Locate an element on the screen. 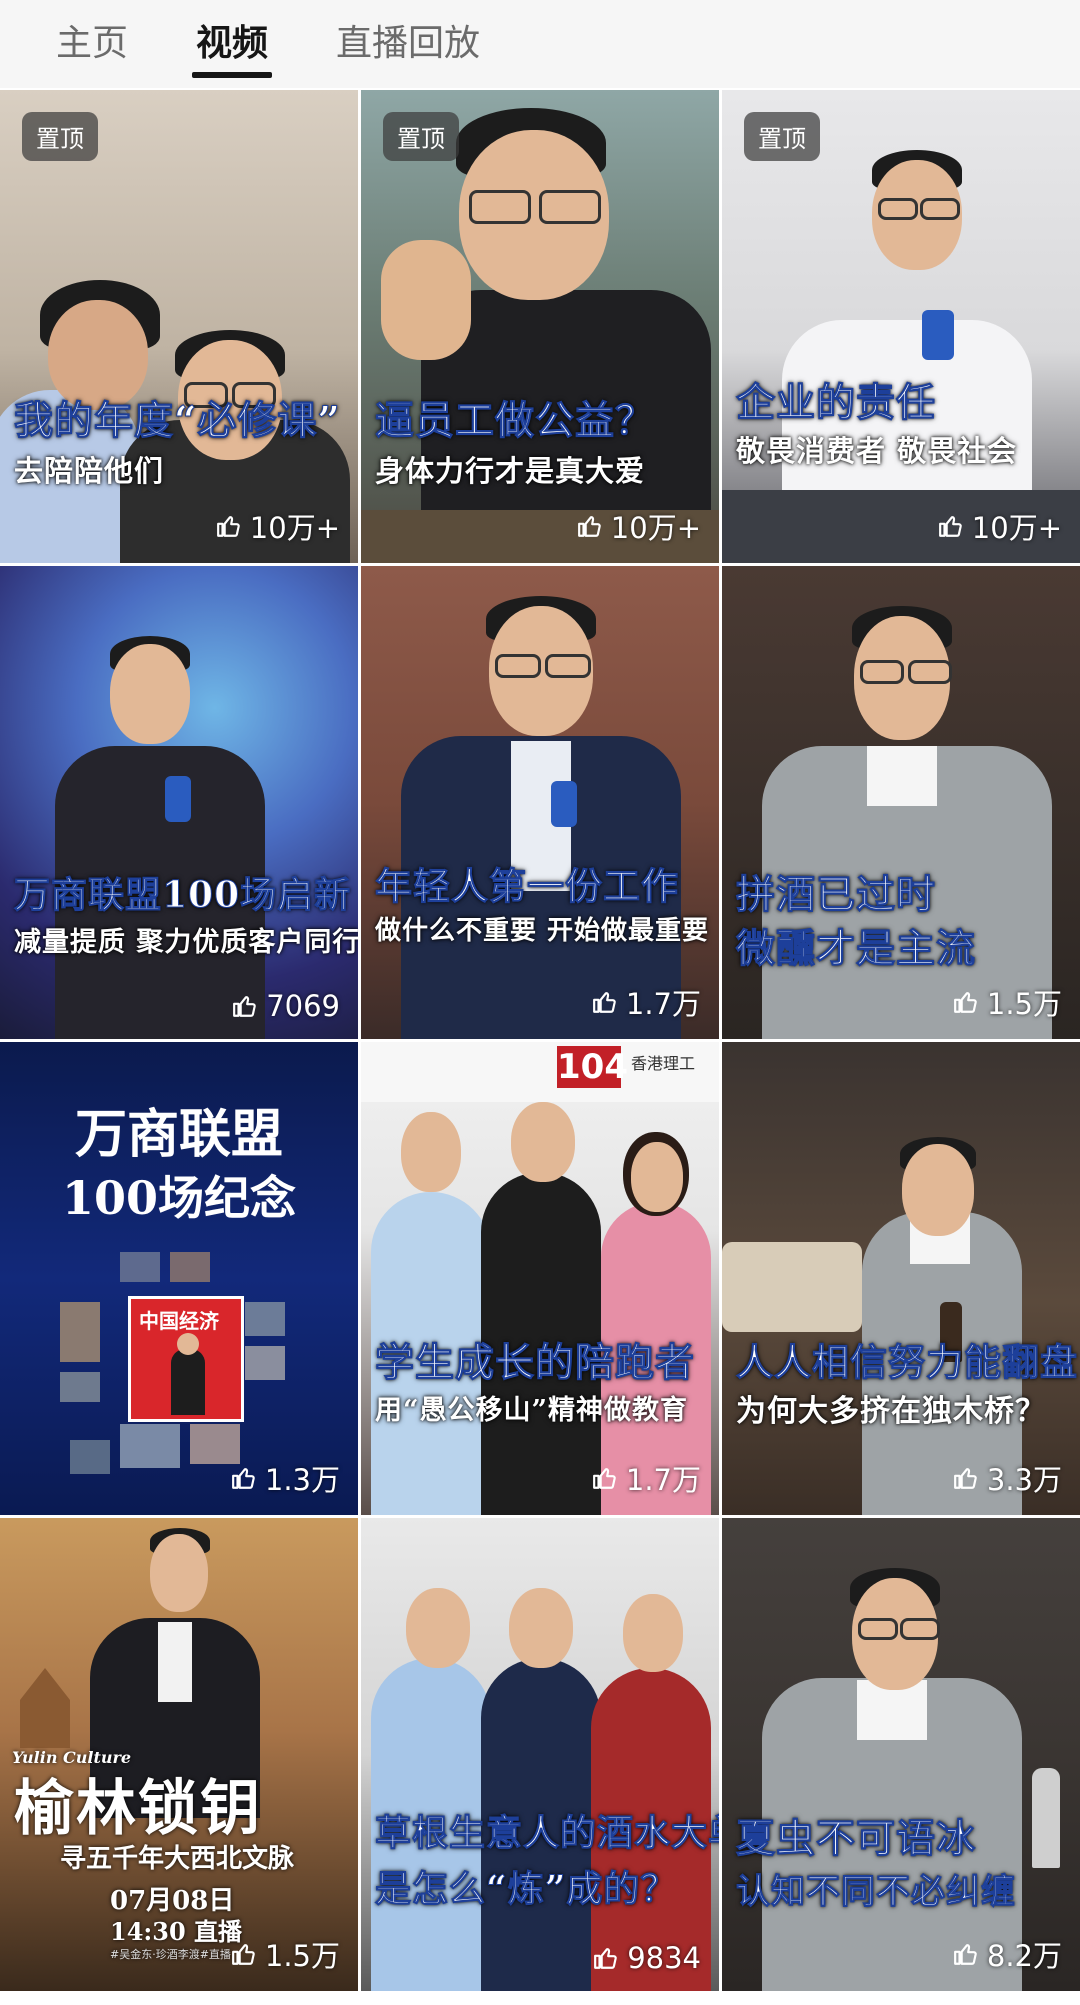 This screenshot has width=1080, height=2005. video-subtitle: 减量提质 聚力优质客户同行 is located at coordinates (186, 942).